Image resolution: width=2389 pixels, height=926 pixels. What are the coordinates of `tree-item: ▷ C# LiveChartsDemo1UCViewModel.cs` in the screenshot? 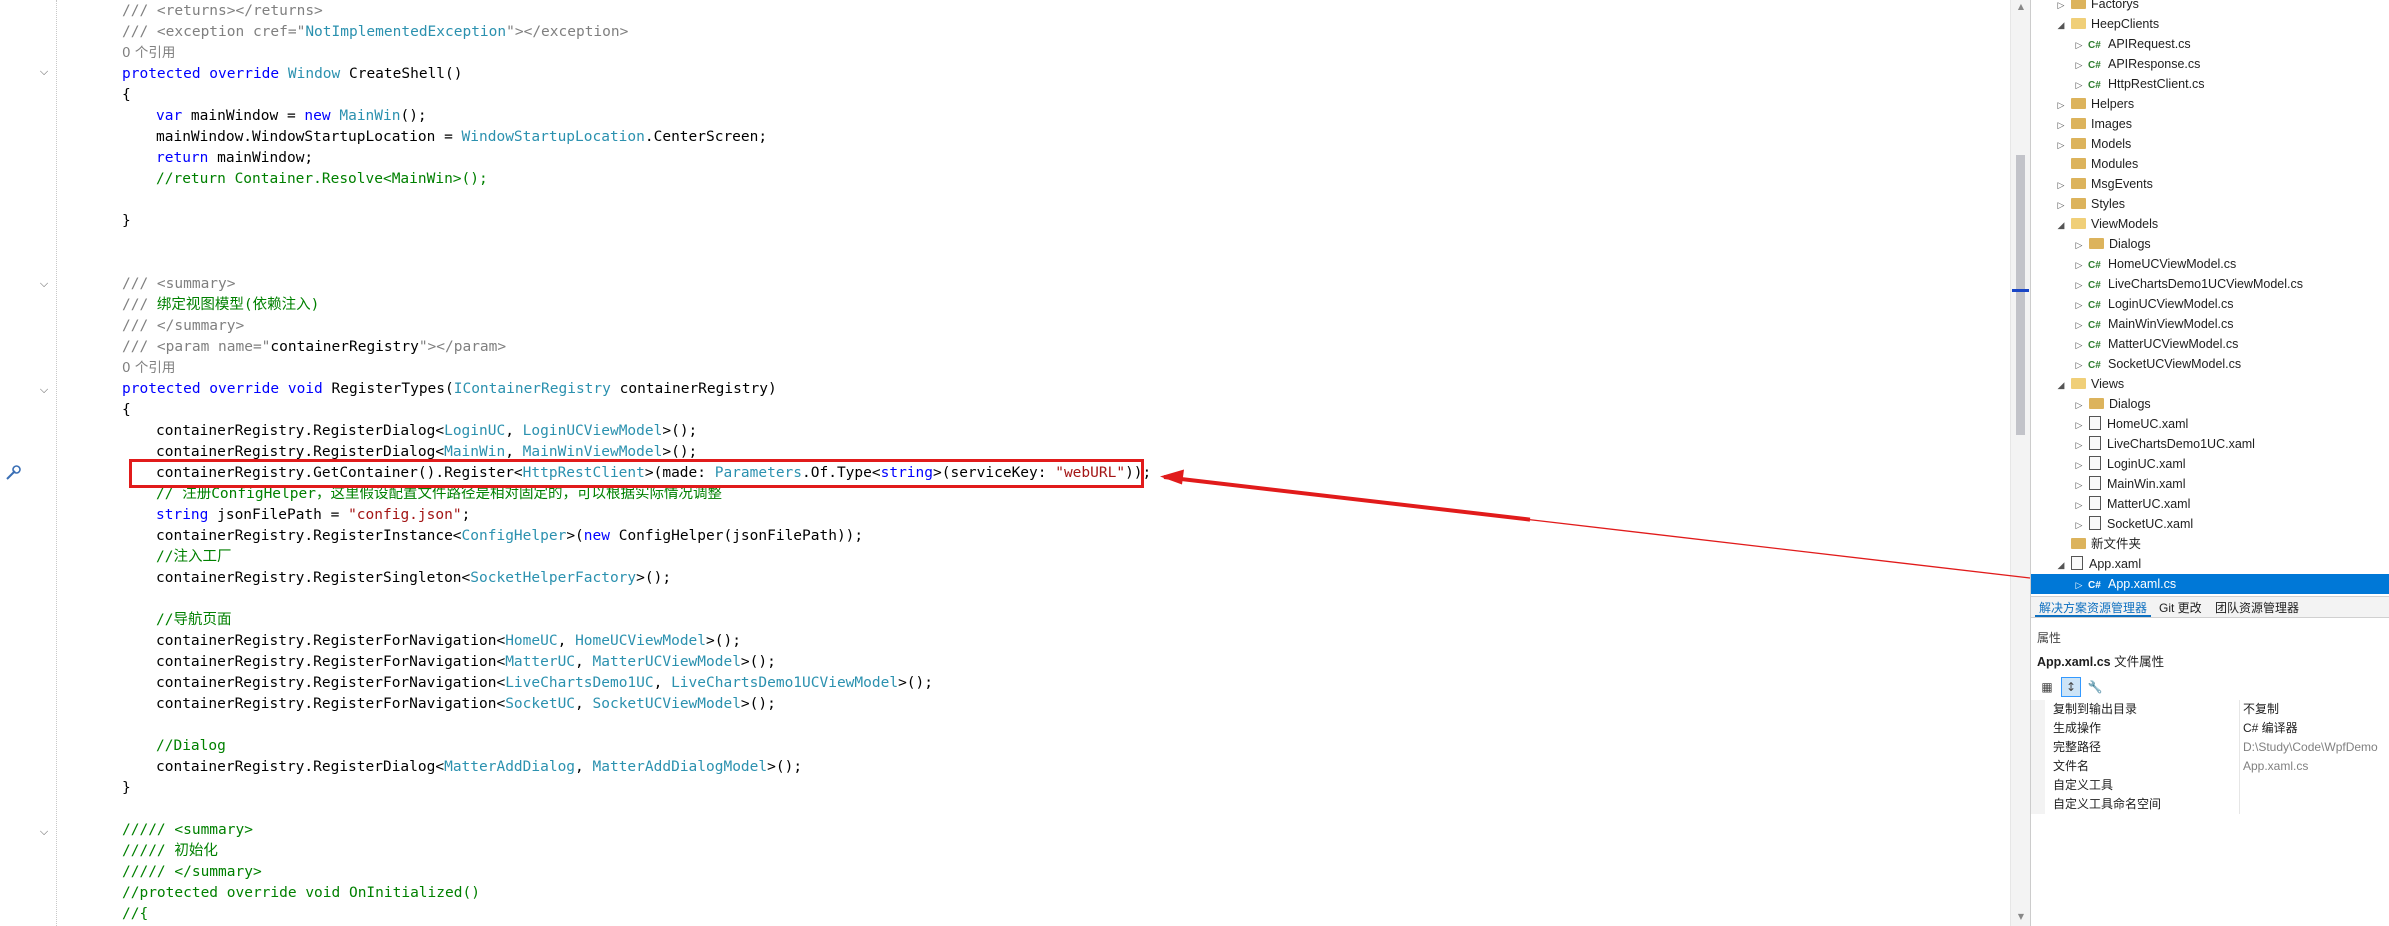 It's located at (2188, 284).